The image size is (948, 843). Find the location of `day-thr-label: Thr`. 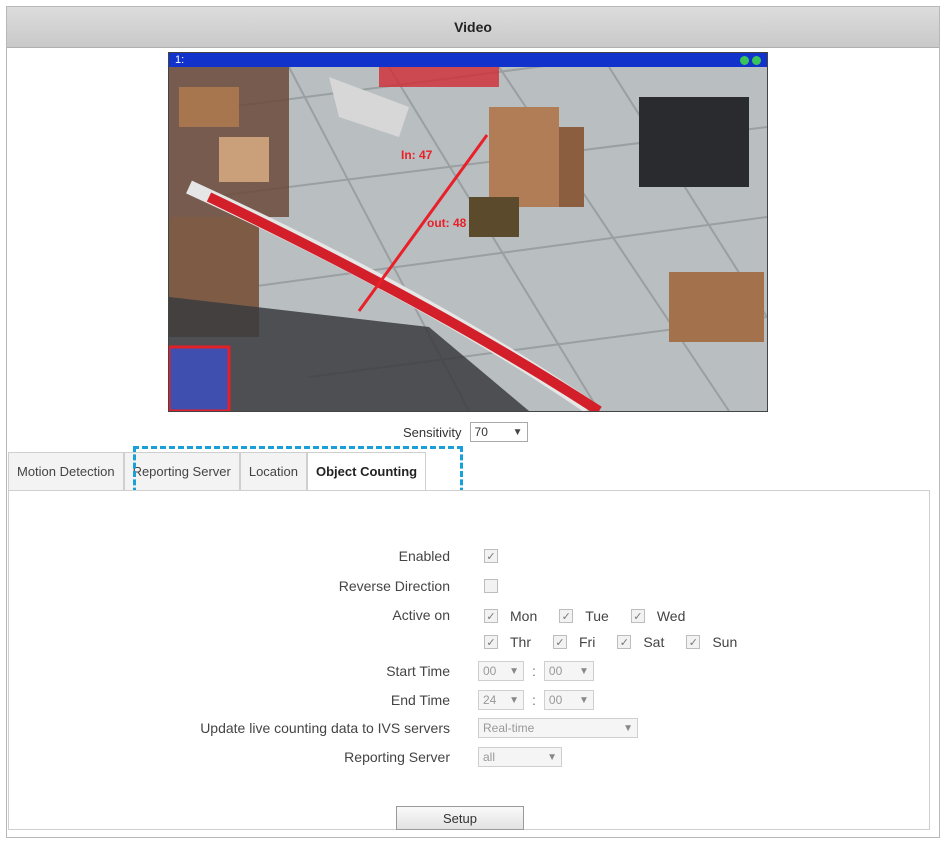

day-thr-label: Thr is located at coordinates (520, 642).